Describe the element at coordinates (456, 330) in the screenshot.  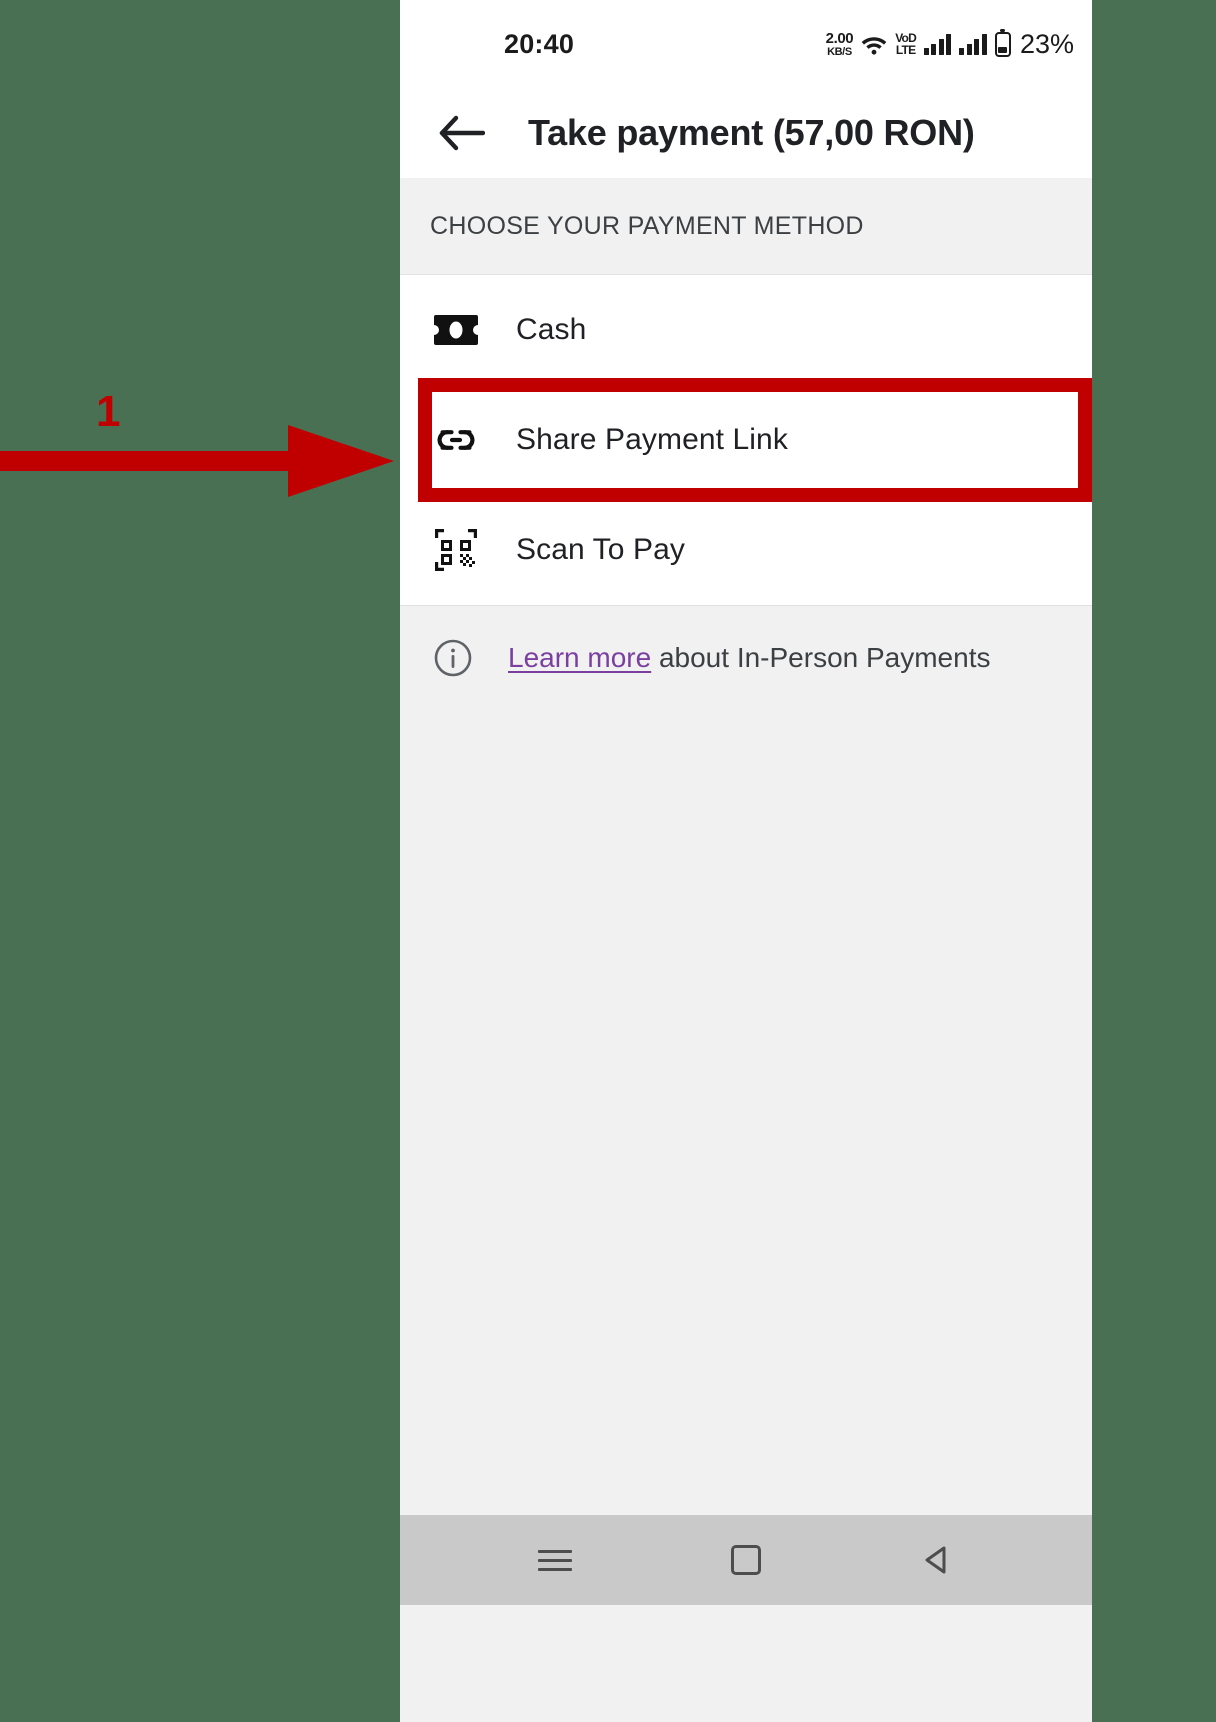
I see `cash-banknote-icon` at that location.